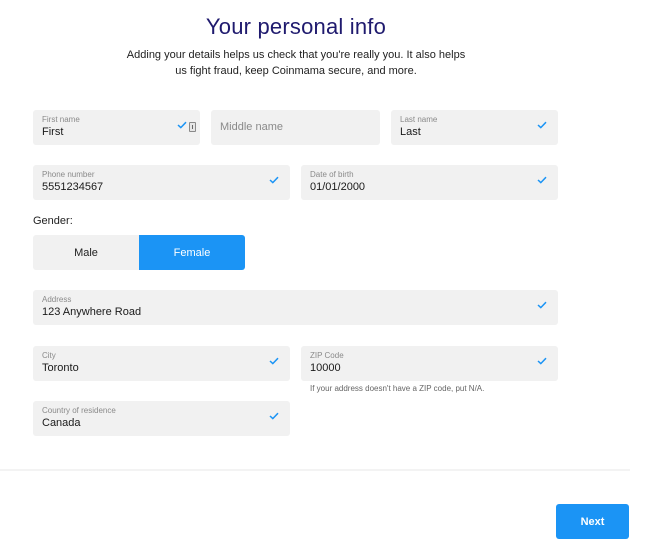 This screenshot has height=556, width=650. Describe the element at coordinates (53, 221) in the screenshot. I see `gender-label: Gender:` at that location.